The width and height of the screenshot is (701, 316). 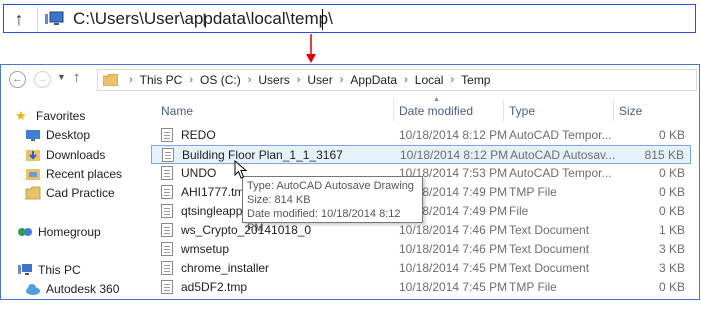 What do you see at coordinates (220, 80) in the screenshot?
I see `breadcrumb-os-c: OS (C:)` at bounding box center [220, 80].